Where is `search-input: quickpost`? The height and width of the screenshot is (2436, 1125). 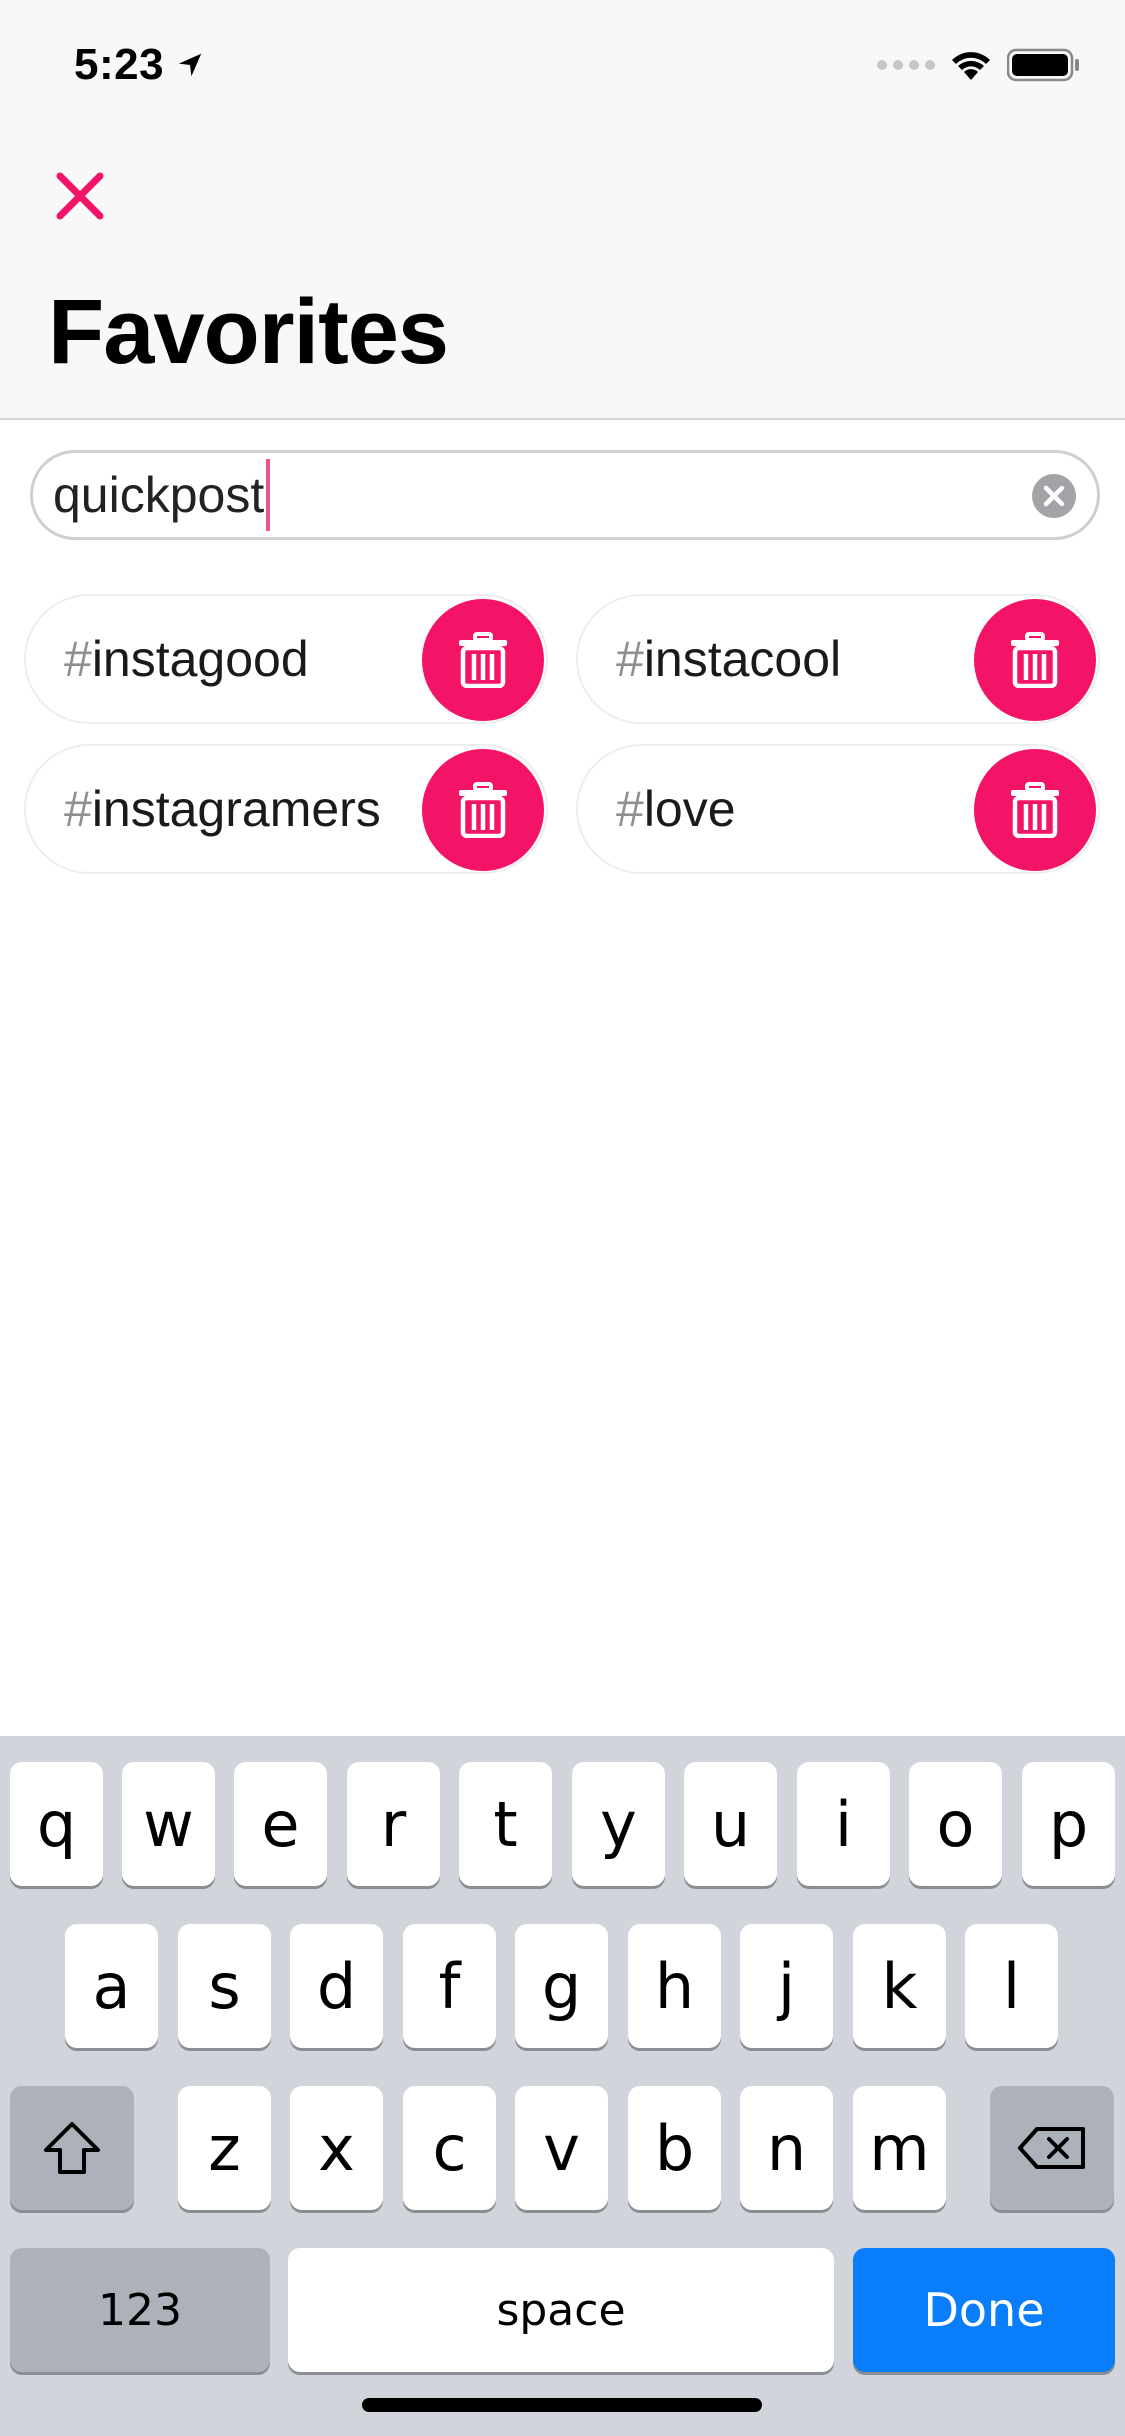 search-input: quickpost is located at coordinates (565, 495).